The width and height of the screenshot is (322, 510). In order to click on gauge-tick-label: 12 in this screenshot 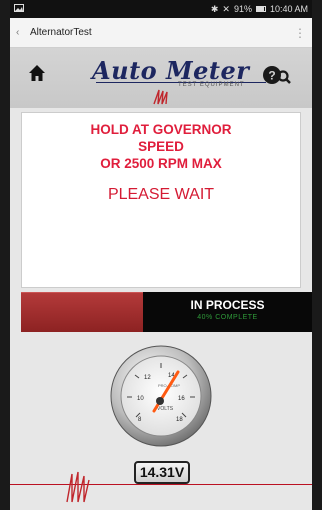, I will do `click(147, 378)`.